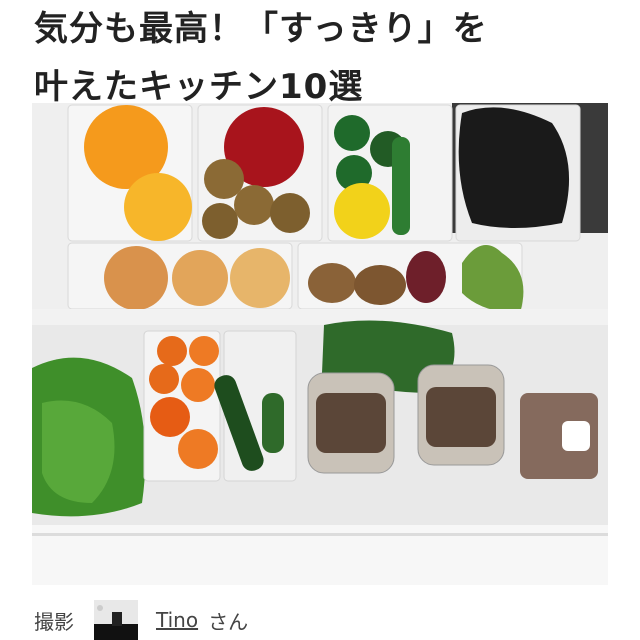 This screenshot has height=640, width=640. I want to click on avatar-image, so click(116, 620).